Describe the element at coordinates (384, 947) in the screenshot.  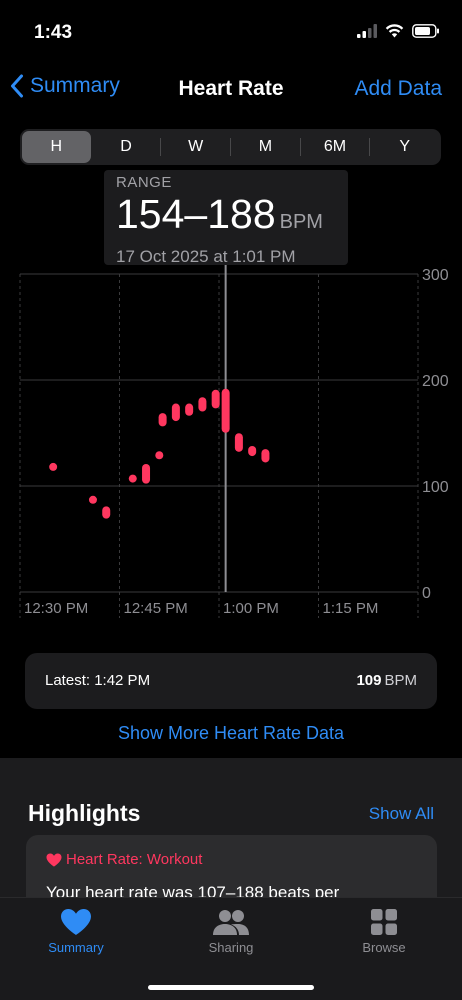
I see `tab-browse-label: Browse` at that location.